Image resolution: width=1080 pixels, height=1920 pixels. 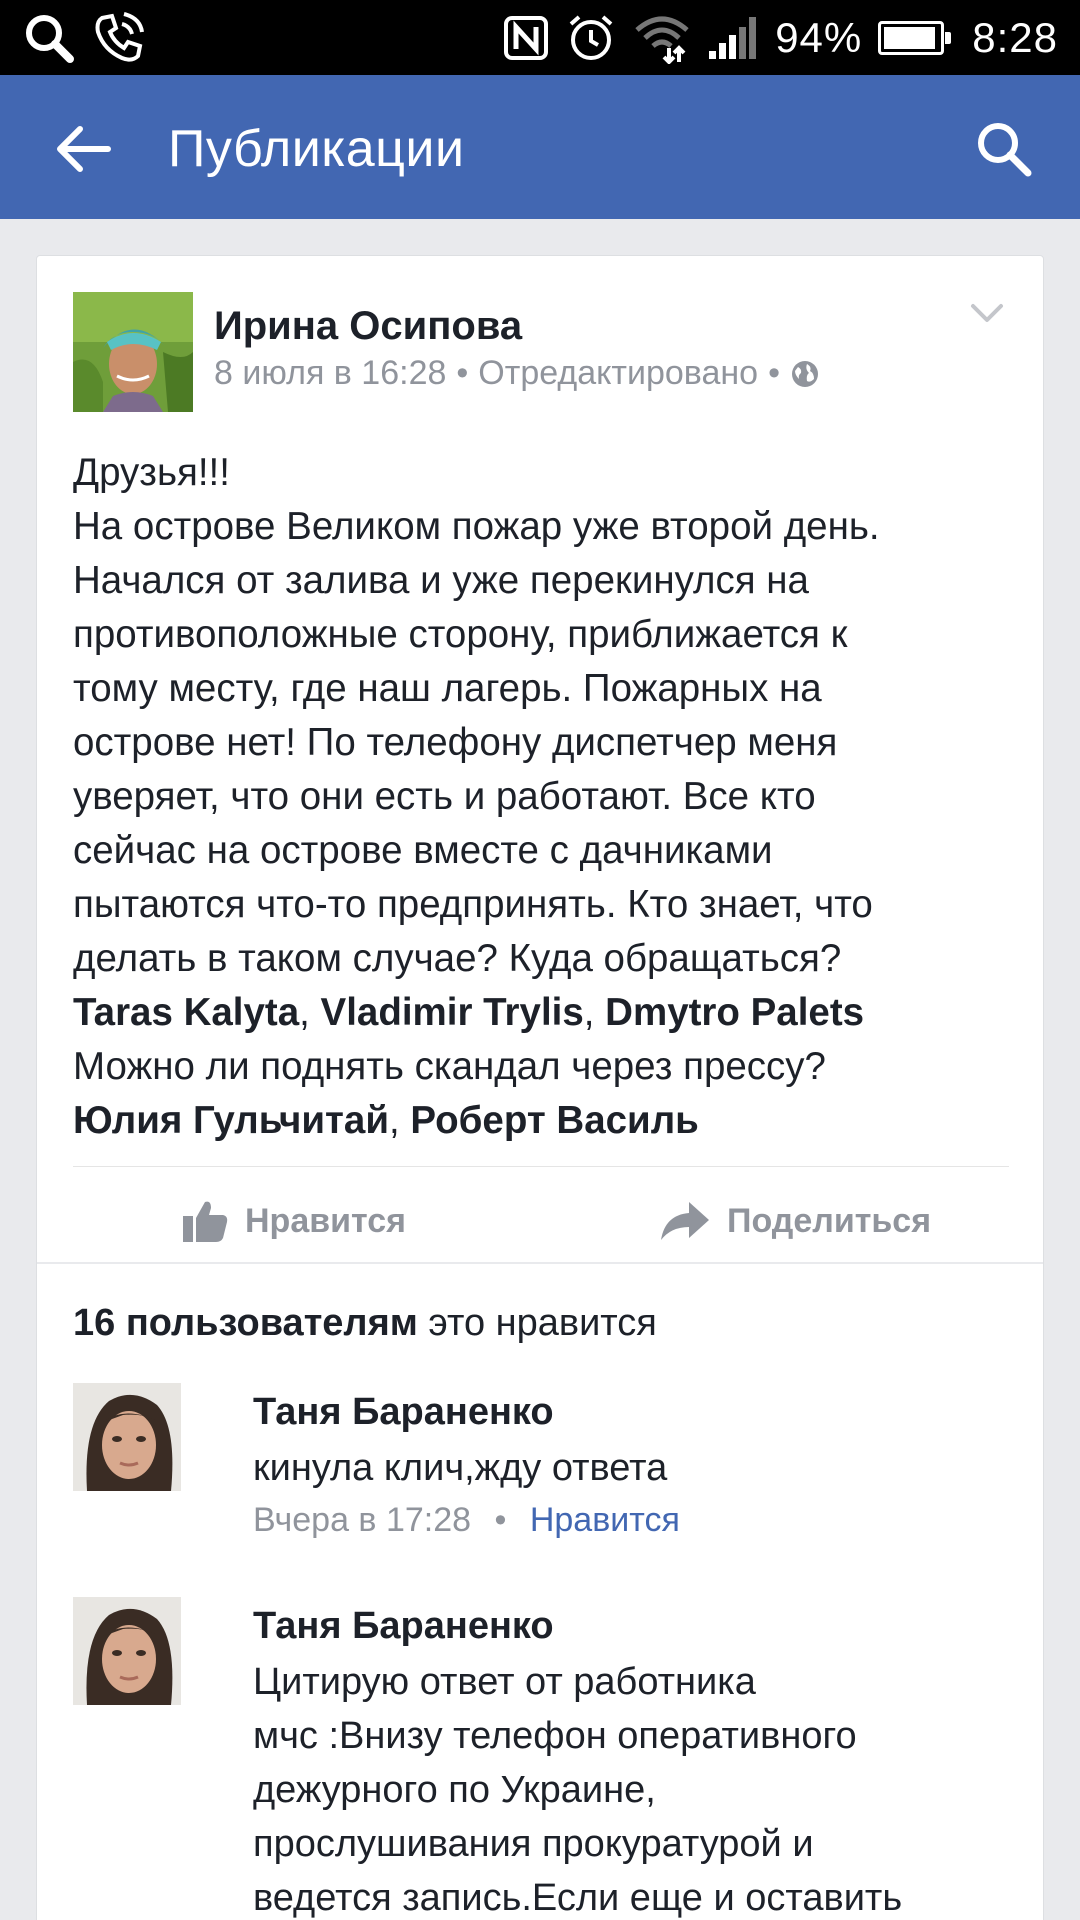 I want to click on signal-icon, so click(x=733, y=37).